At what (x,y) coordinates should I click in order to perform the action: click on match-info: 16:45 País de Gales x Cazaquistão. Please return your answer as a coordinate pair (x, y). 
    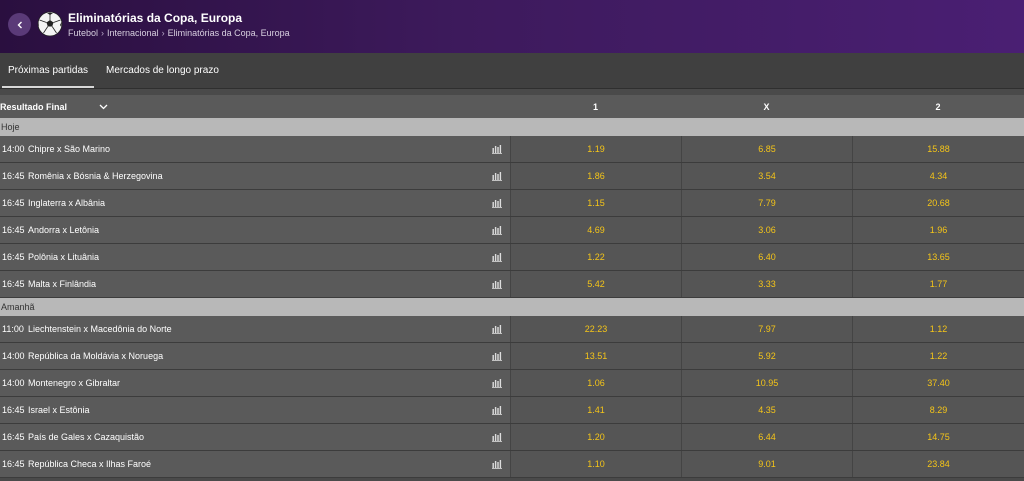
    Looking at the image, I should click on (255, 437).